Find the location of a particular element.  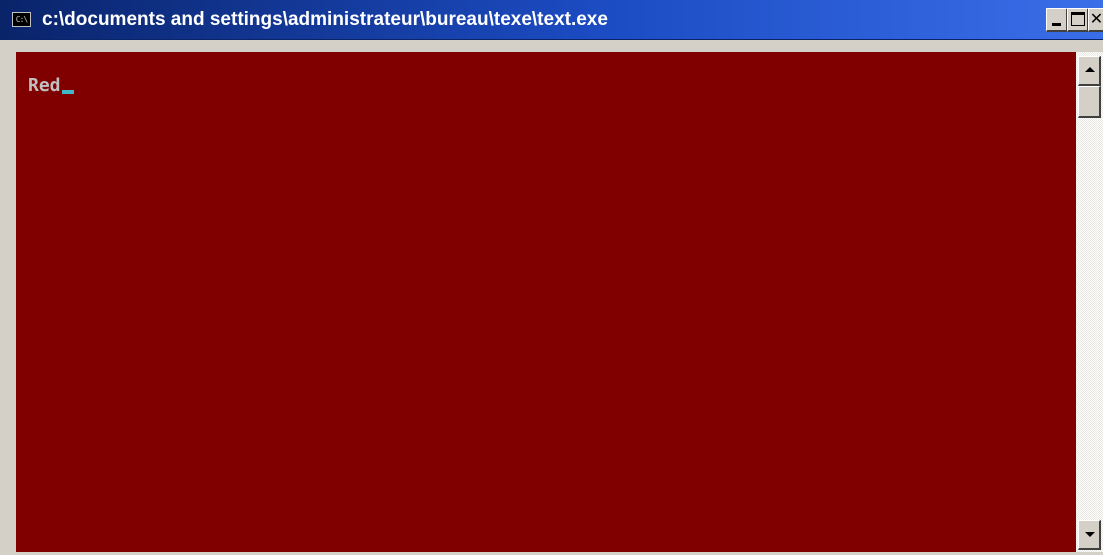

scroll-thumb is located at coordinates (1089, 102).